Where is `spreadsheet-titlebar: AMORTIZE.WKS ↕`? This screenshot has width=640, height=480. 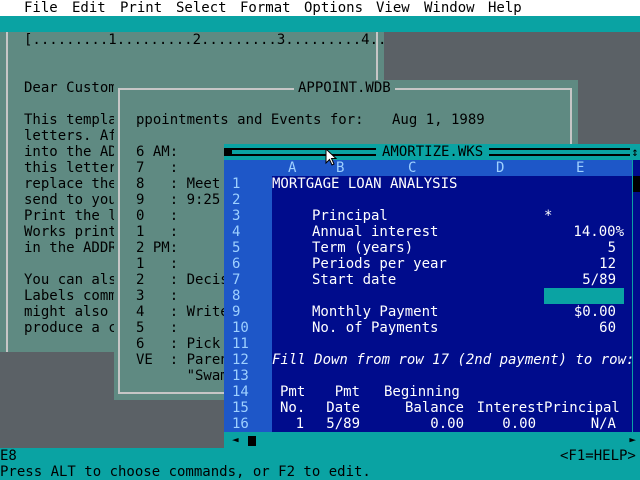
spreadsheet-titlebar: AMORTIZE.WKS ↕ is located at coordinates (432, 152).